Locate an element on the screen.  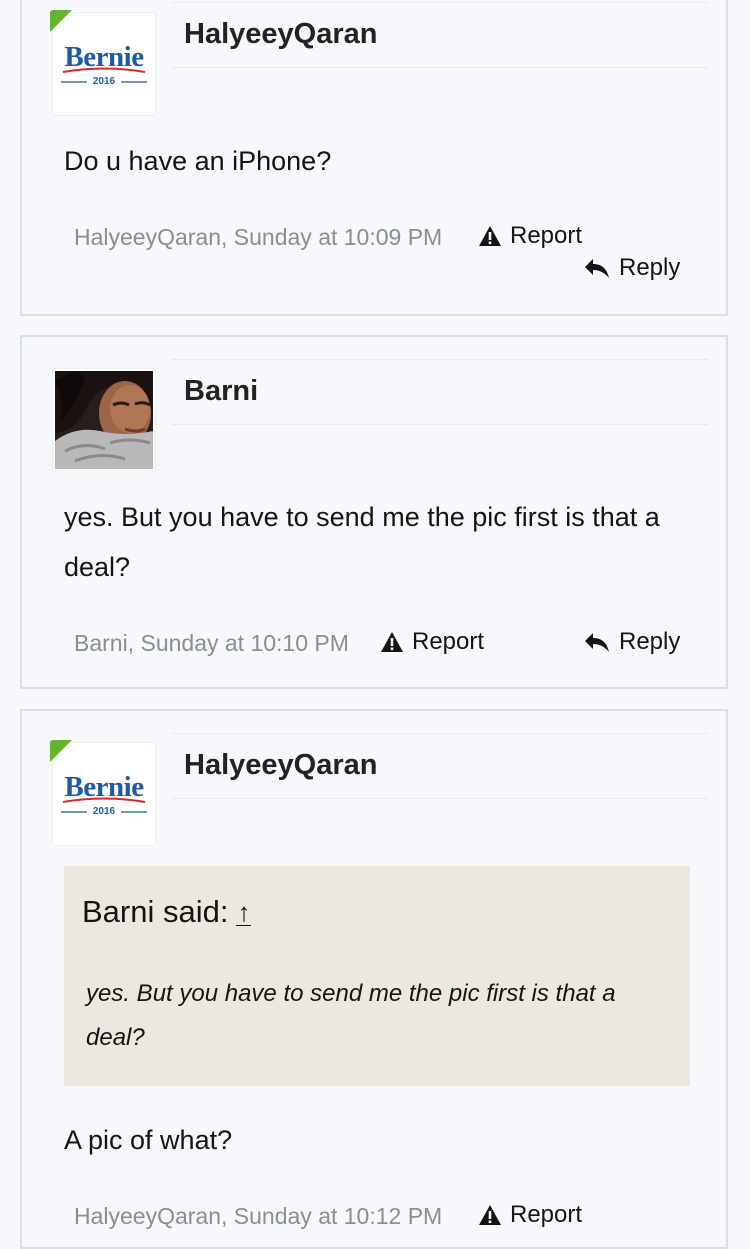
post-meta: HalyeeyQaran, Sunday at 10:12 PM is located at coordinates (258, 1216).